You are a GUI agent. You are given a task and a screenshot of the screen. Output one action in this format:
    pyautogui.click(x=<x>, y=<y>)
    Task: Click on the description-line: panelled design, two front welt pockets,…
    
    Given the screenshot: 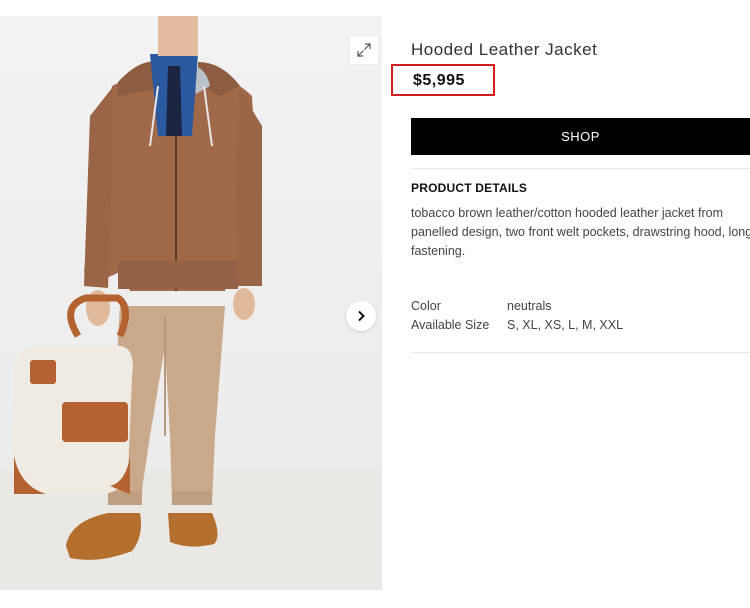 What is the action you would take?
    pyautogui.click(x=580, y=232)
    